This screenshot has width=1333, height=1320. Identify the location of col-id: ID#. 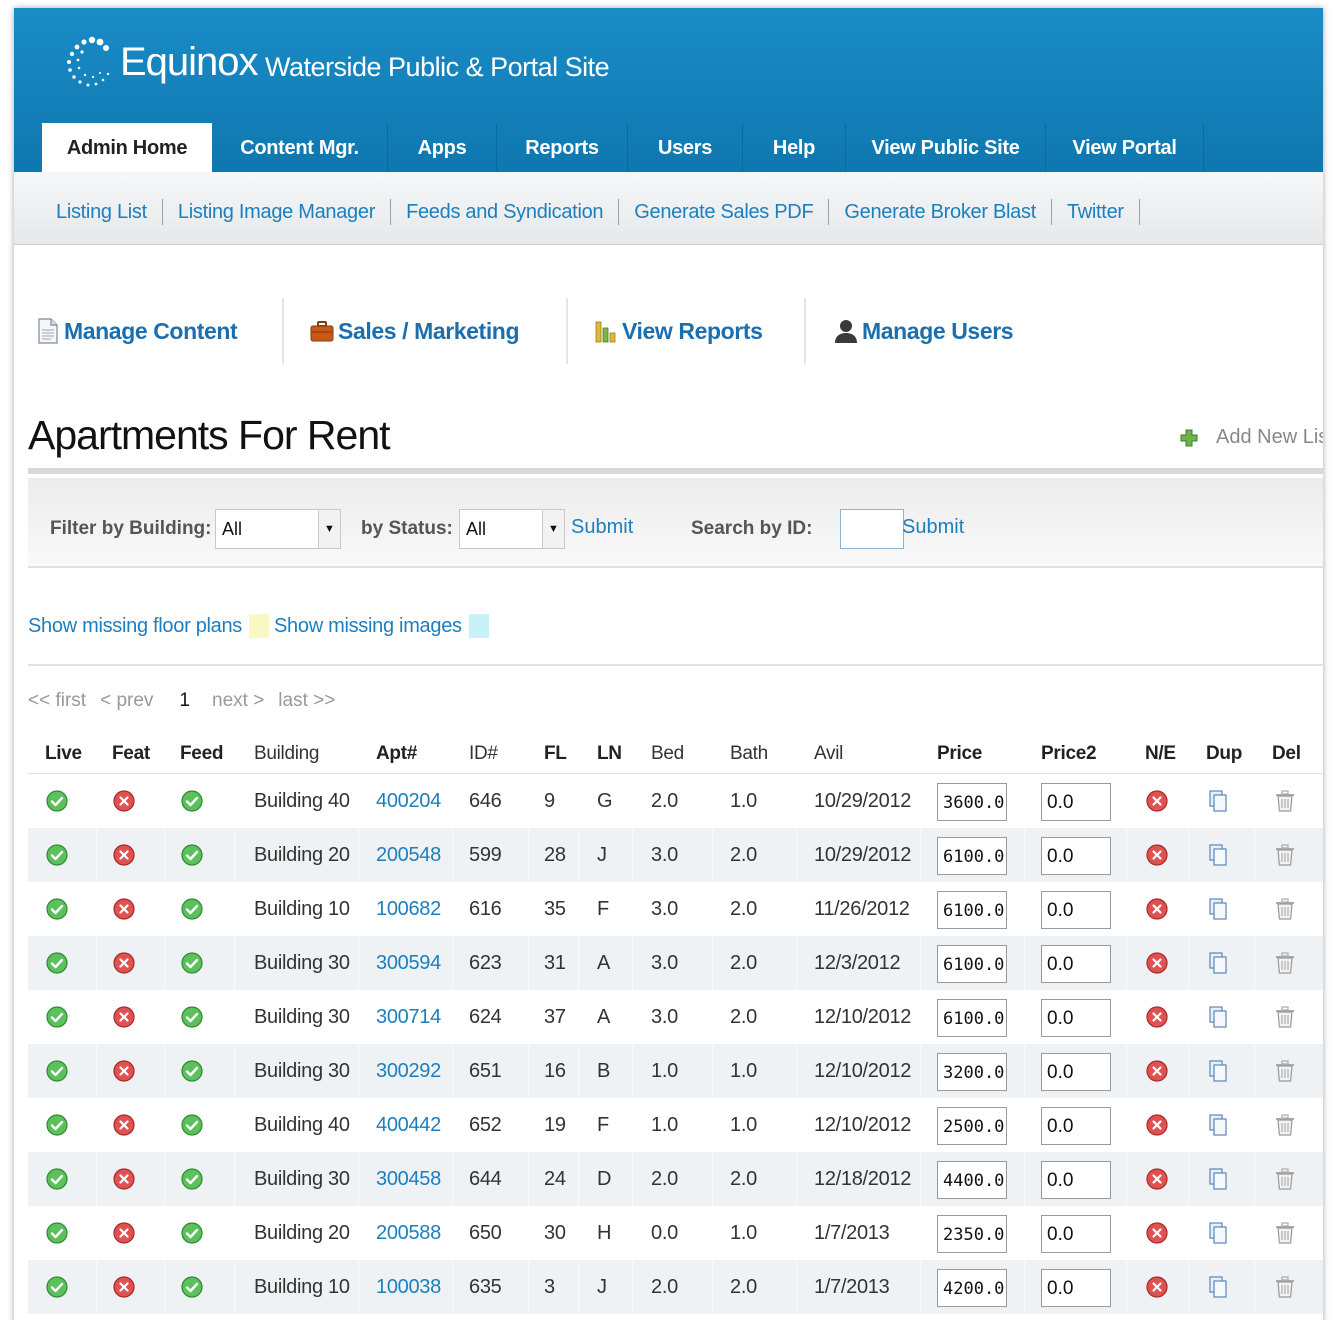
(483, 754).